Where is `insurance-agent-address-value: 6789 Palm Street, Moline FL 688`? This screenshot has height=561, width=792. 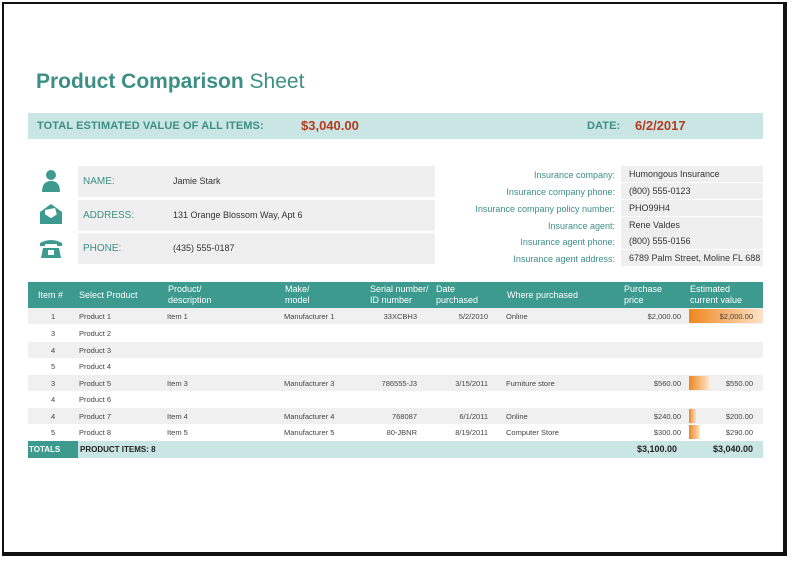 insurance-agent-address-value: 6789 Palm Street, Moline FL 688 is located at coordinates (692, 258).